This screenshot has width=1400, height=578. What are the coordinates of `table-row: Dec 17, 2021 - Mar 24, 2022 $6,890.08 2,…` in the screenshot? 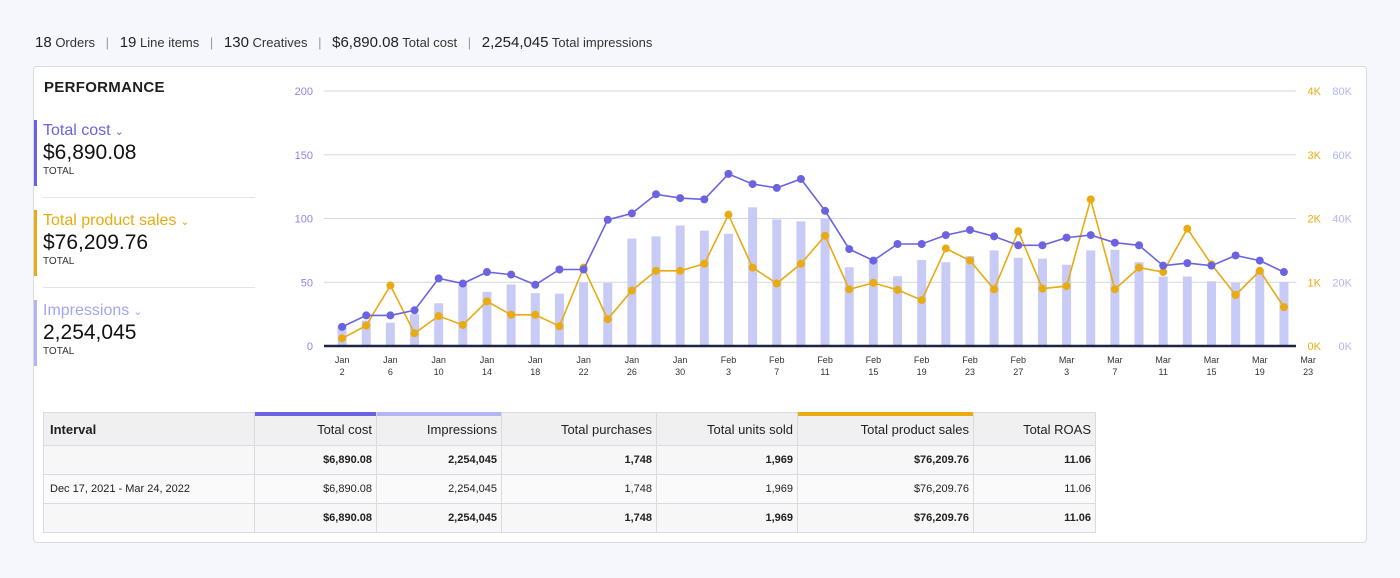 It's located at (569, 489).